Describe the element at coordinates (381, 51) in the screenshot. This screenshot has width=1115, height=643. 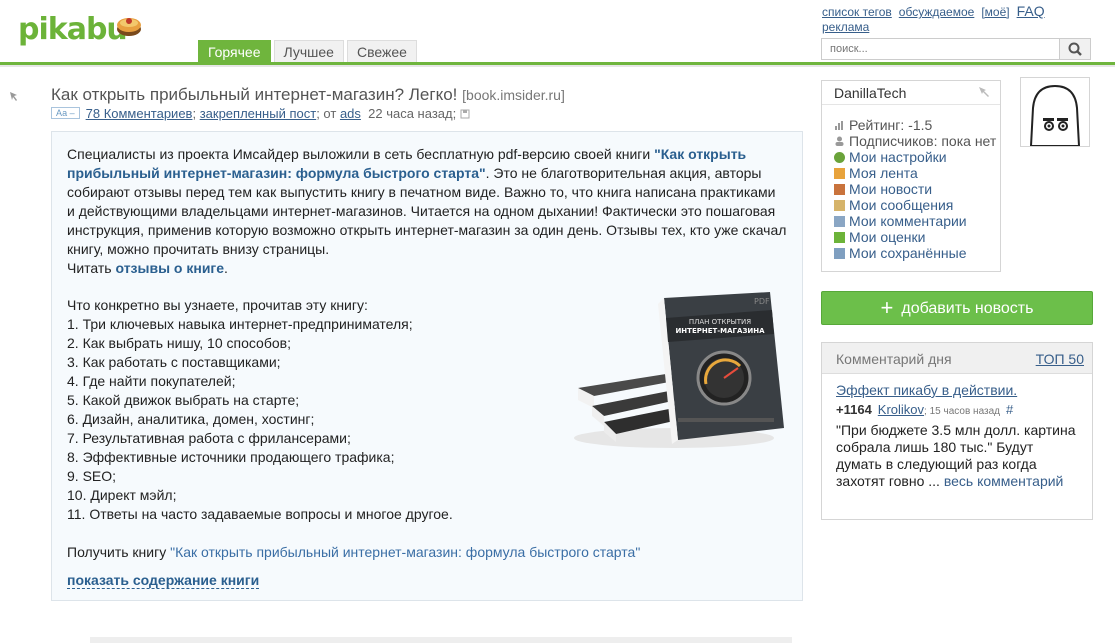
I see `tab-fresh: Свежее` at that location.